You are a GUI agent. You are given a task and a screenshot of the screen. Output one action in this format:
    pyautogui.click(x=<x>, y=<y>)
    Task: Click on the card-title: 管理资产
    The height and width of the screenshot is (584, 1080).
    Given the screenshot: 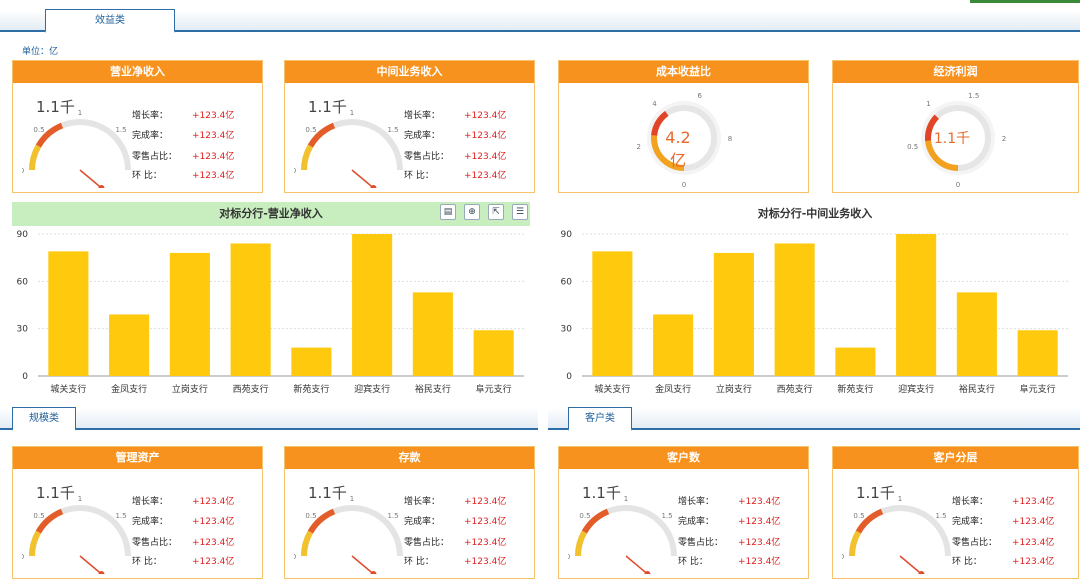 What is the action you would take?
    pyautogui.click(x=137, y=458)
    